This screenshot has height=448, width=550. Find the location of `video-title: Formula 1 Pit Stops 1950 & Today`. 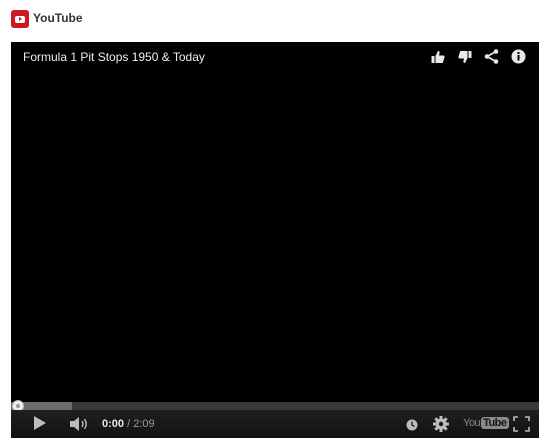

video-title: Formula 1 Pit Stops 1950 & Today is located at coordinates (114, 57).